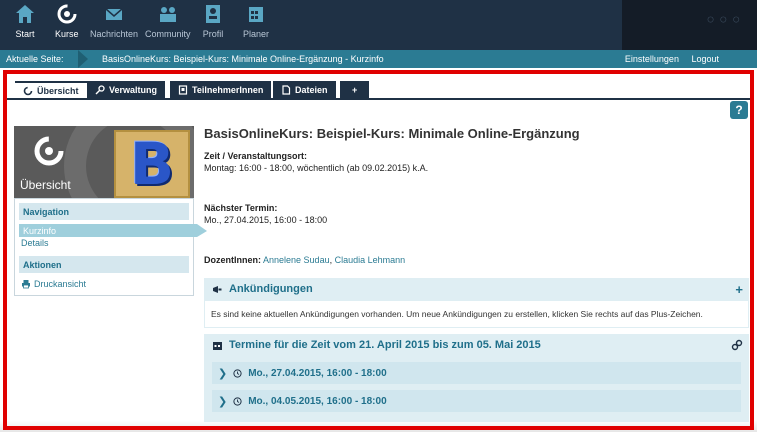 This screenshot has width=757, height=432. What do you see at coordinates (232, 260) in the screenshot?
I see `lecturers-label: DozentInnen:` at bounding box center [232, 260].